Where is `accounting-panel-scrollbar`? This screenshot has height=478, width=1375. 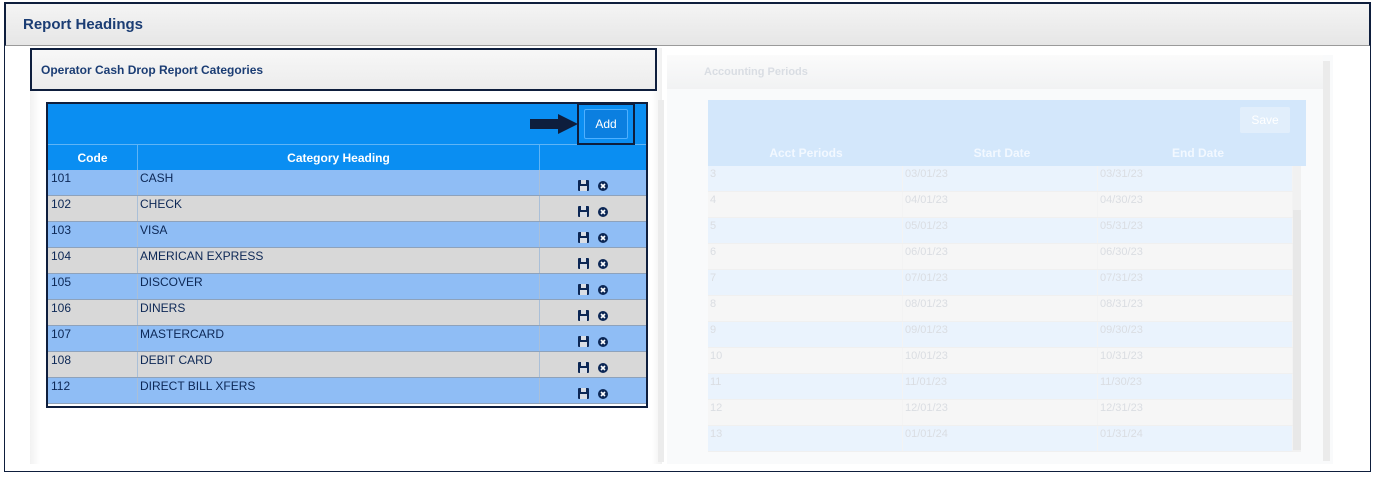 accounting-panel-scrollbar is located at coordinates (1326, 261).